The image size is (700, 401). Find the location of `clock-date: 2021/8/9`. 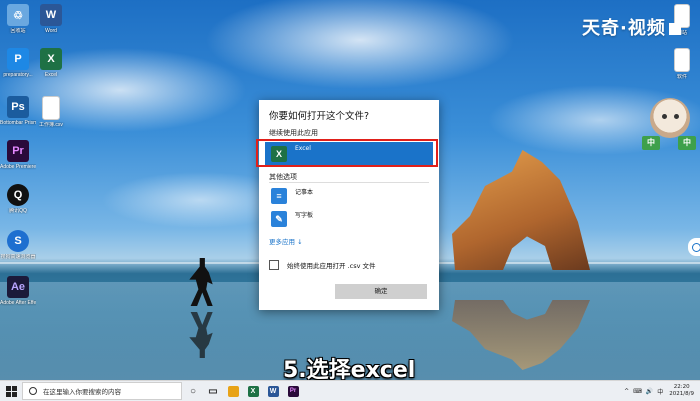

clock-date: 2021/8/9 is located at coordinates (681, 394).